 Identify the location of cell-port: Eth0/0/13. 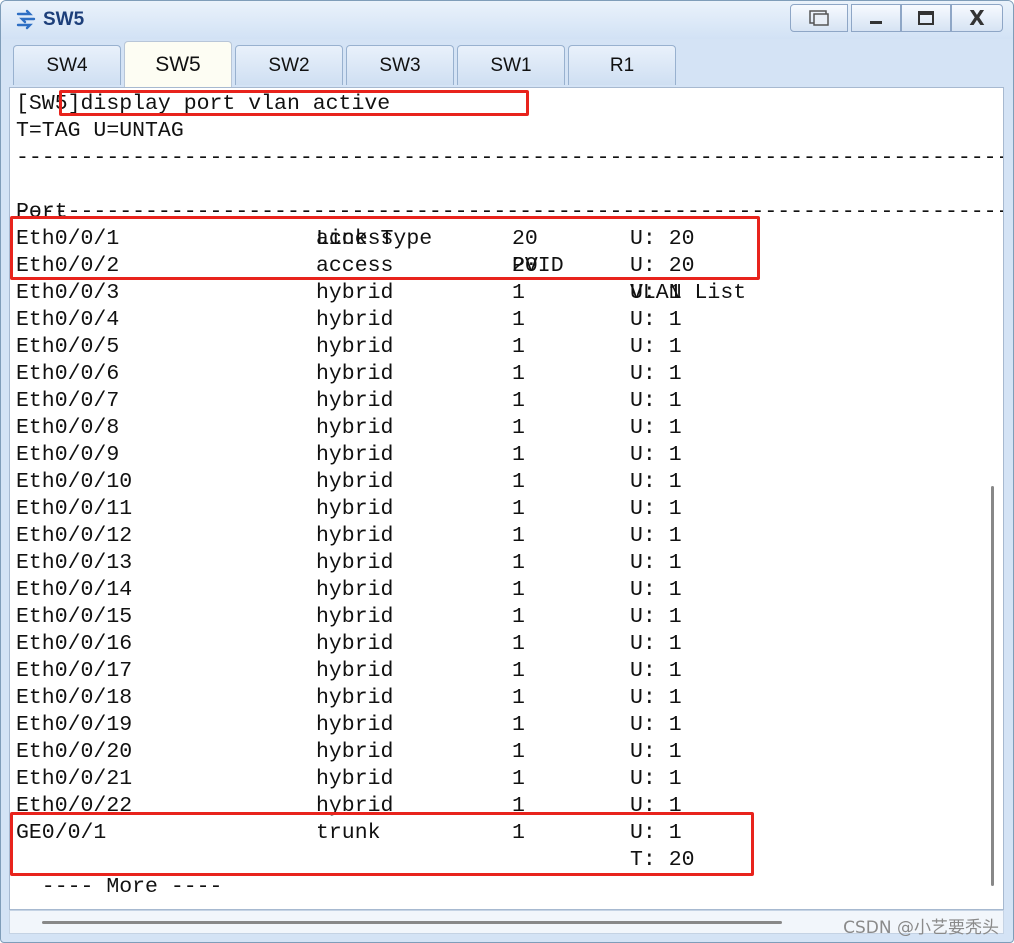
(74, 563).